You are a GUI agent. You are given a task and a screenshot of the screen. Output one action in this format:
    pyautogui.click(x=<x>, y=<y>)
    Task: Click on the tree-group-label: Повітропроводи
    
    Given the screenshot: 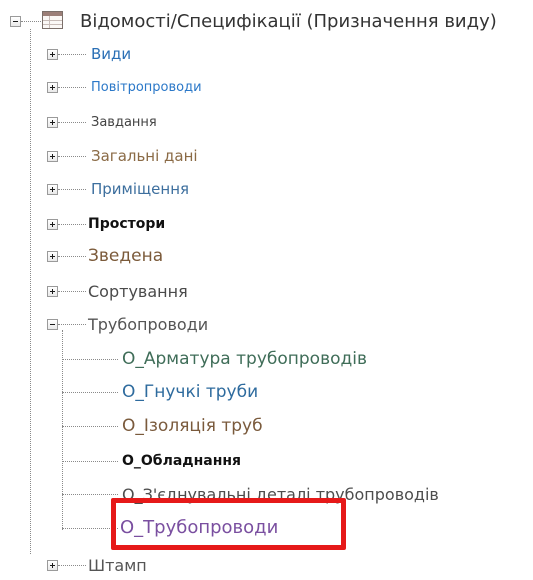 What is the action you would take?
    pyautogui.click(x=146, y=87)
    